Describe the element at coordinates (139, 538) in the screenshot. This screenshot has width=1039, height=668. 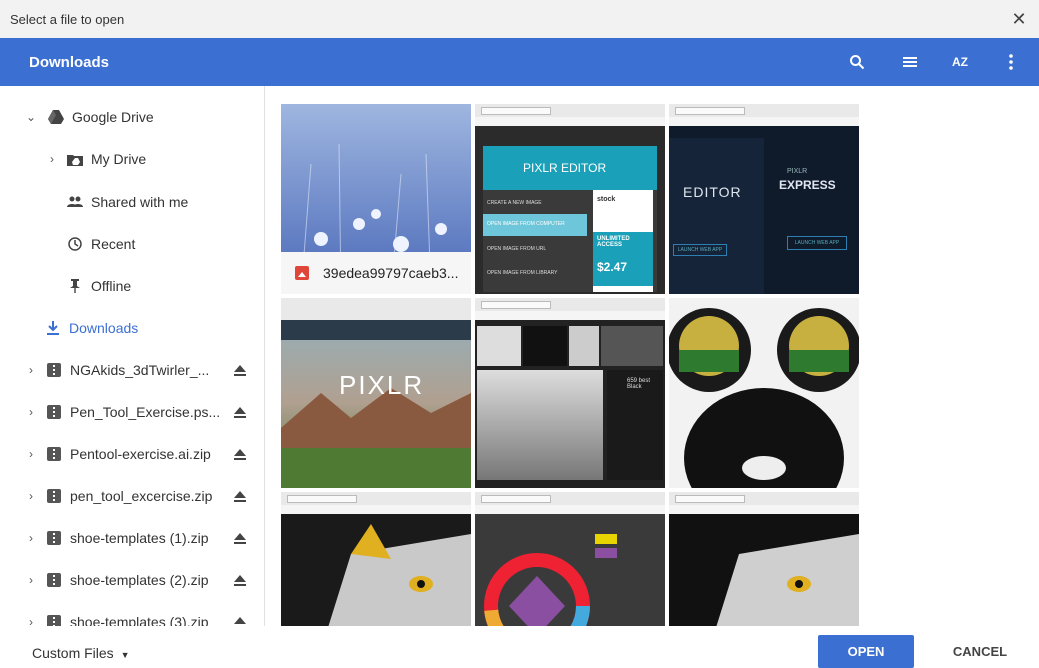
I see `sidebar-item-label: shoe-templates (1).zip` at that location.